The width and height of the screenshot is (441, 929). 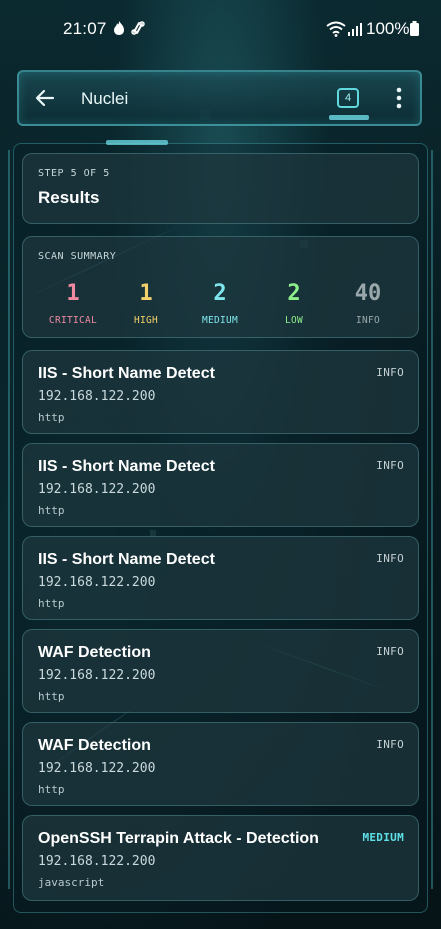 I want to click on stat-info: 40 INFO, so click(x=368, y=303).